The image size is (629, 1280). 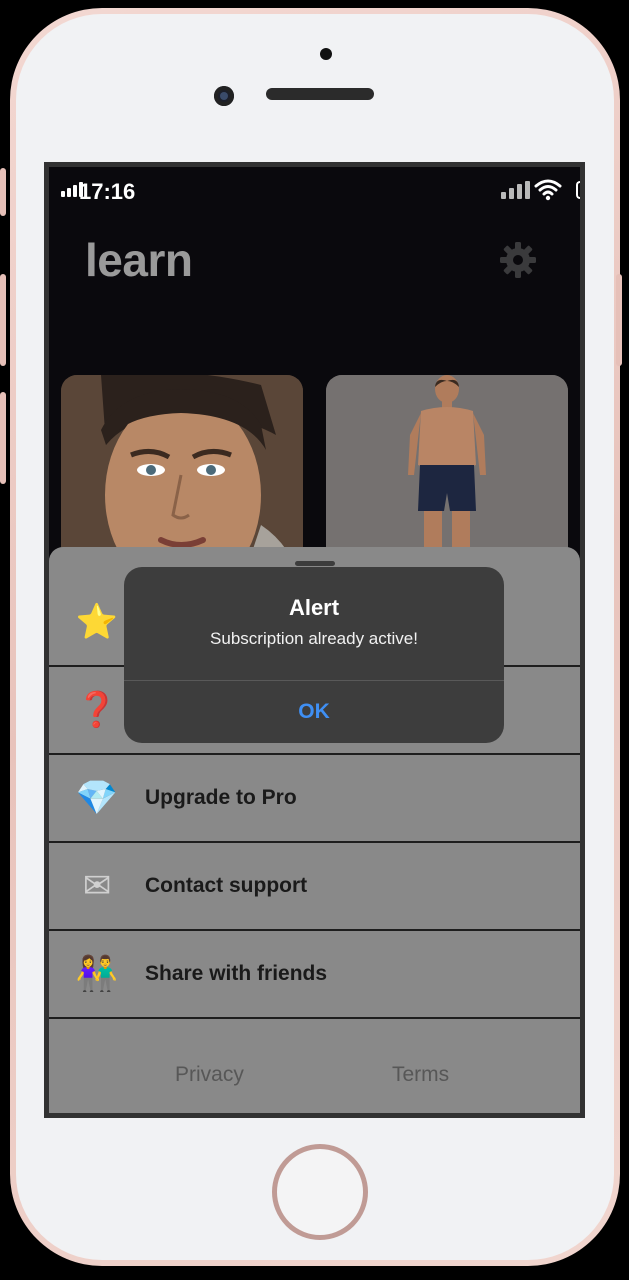 I want to click on volume-up-button, so click(x=3, y=320).